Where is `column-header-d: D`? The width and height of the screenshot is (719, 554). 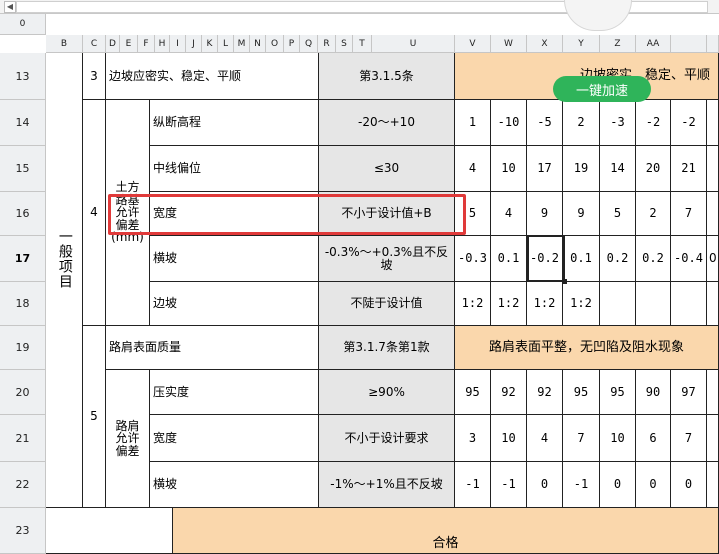 column-header-d: D is located at coordinates (113, 44).